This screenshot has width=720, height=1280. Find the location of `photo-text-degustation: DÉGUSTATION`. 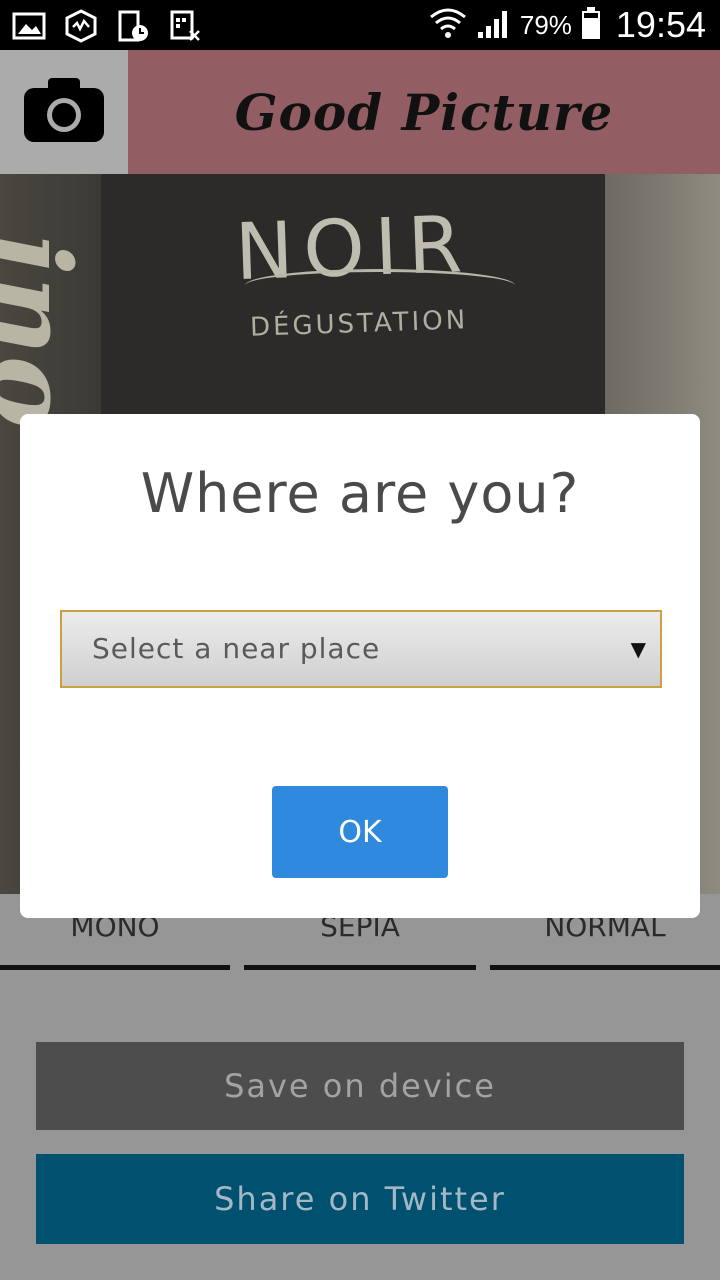

photo-text-degustation: DÉGUSTATION is located at coordinates (359, 324).